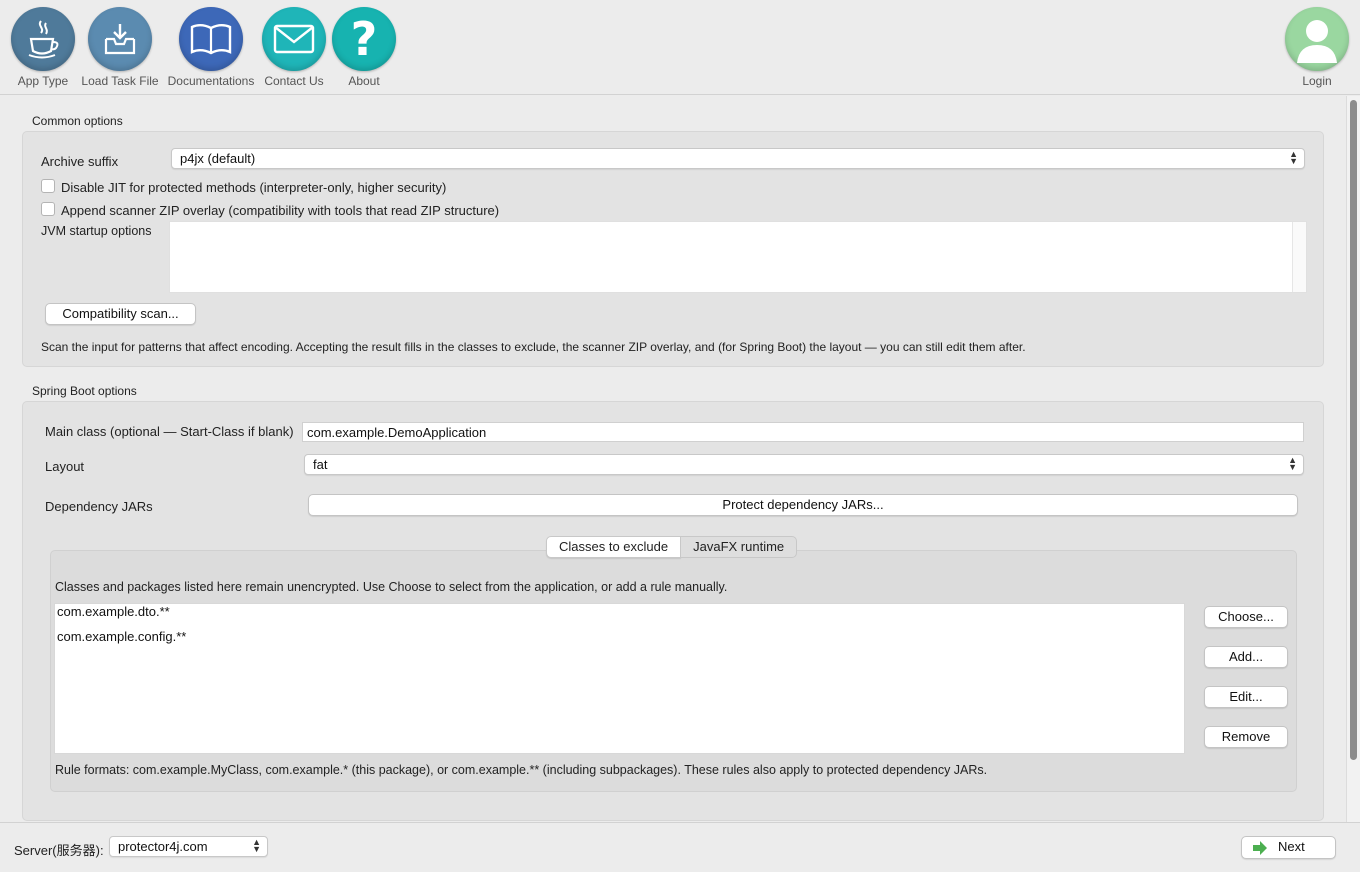 The image size is (1360, 872). Describe the element at coordinates (211, 39) in the screenshot. I see `book-icon` at that location.